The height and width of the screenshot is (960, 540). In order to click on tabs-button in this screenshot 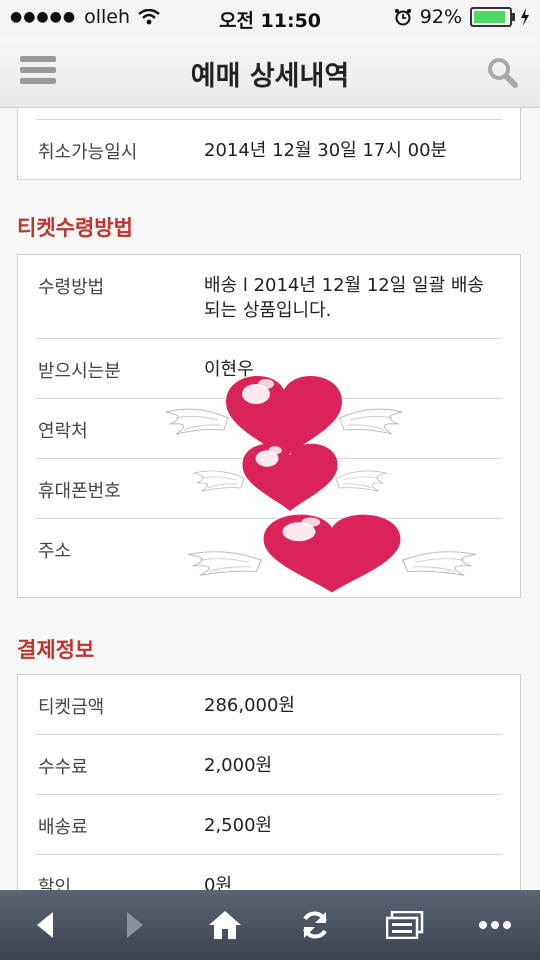, I will do `click(405, 925)`.